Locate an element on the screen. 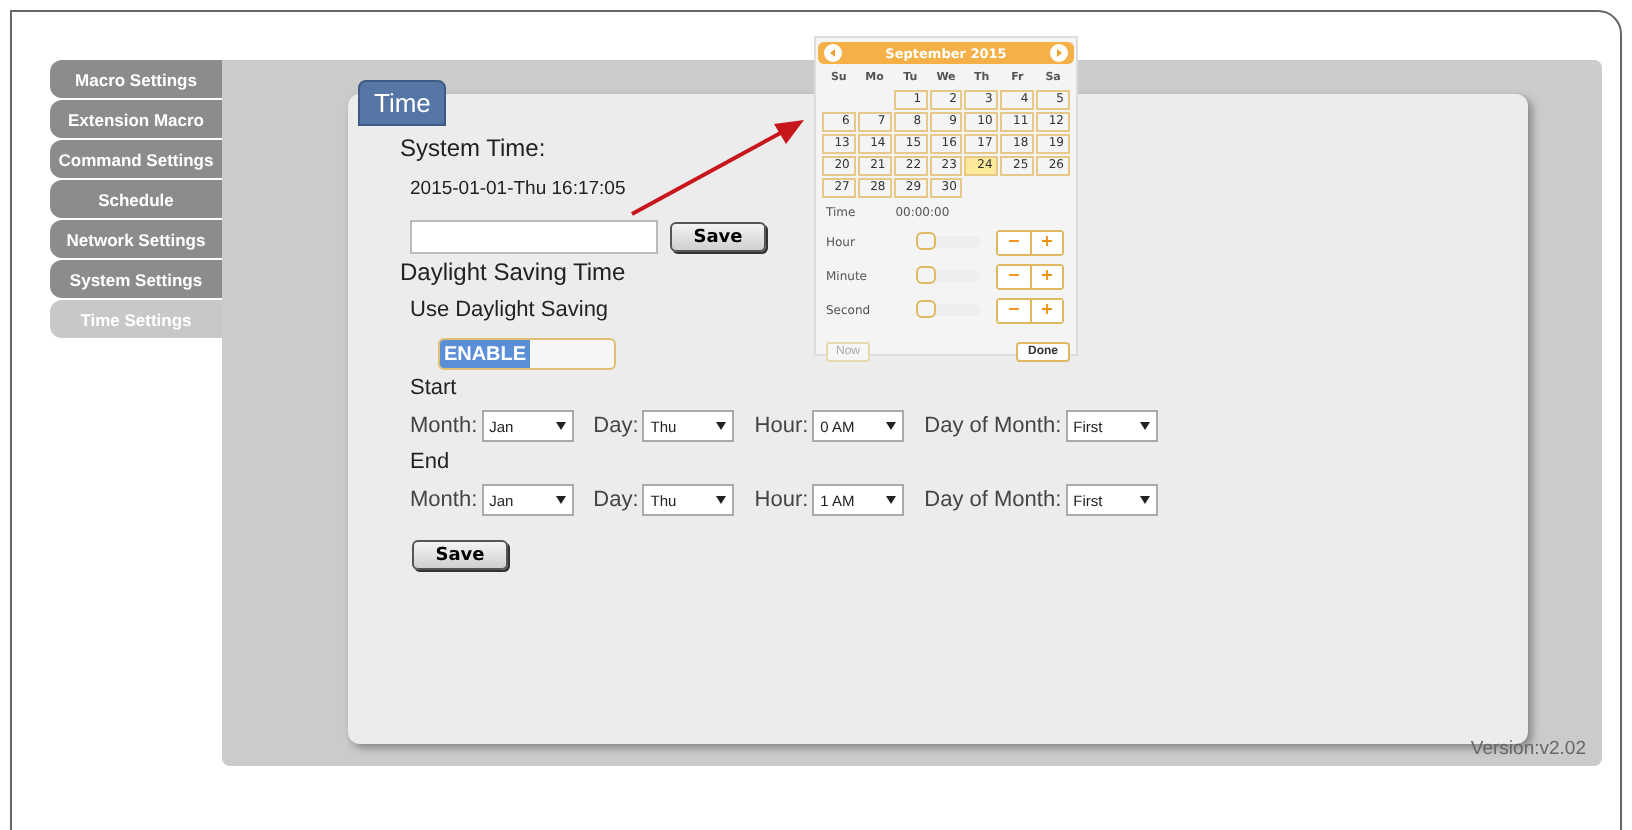 The width and height of the screenshot is (1632, 830). previous-month-button is located at coordinates (833, 53).